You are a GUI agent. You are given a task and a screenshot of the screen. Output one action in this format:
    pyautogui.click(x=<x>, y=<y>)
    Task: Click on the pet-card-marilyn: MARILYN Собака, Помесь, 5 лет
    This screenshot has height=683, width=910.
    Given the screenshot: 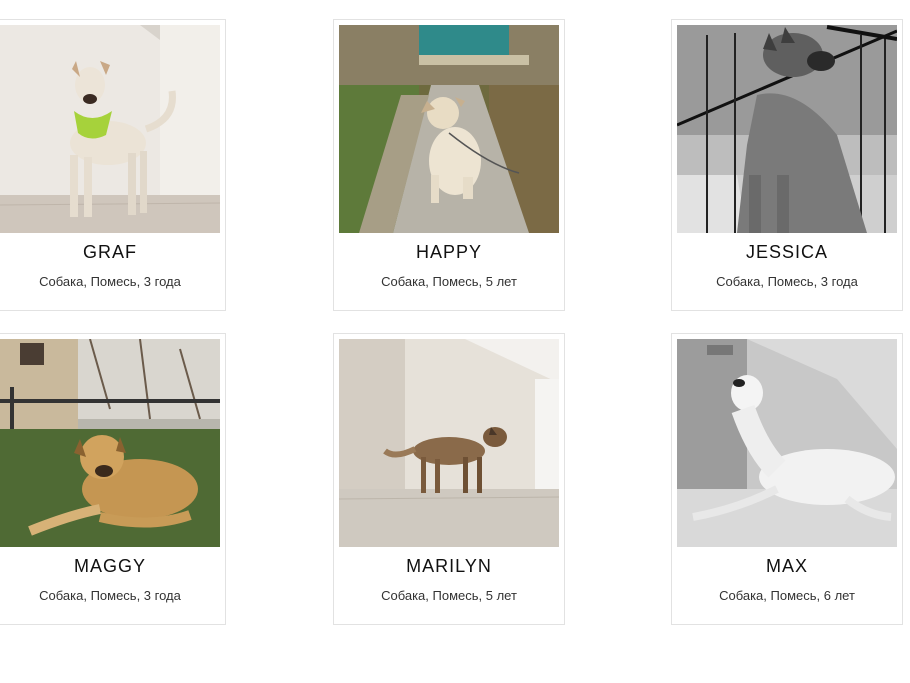 What is the action you would take?
    pyautogui.click(x=449, y=479)
    